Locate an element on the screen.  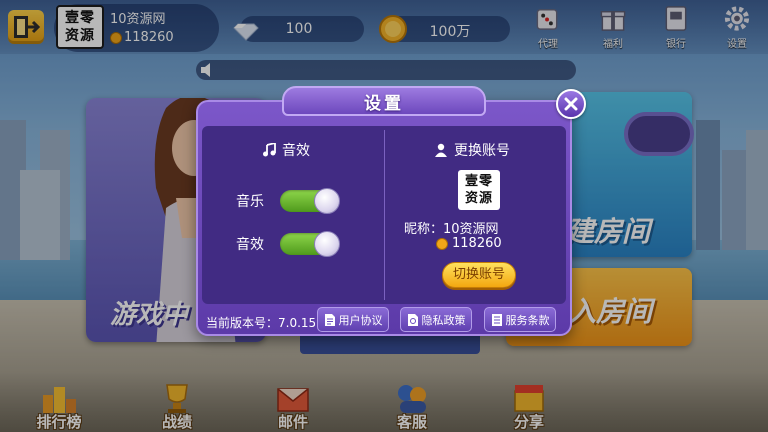
account-logo-line1: 壹零 is located at coordinates (478, 181).